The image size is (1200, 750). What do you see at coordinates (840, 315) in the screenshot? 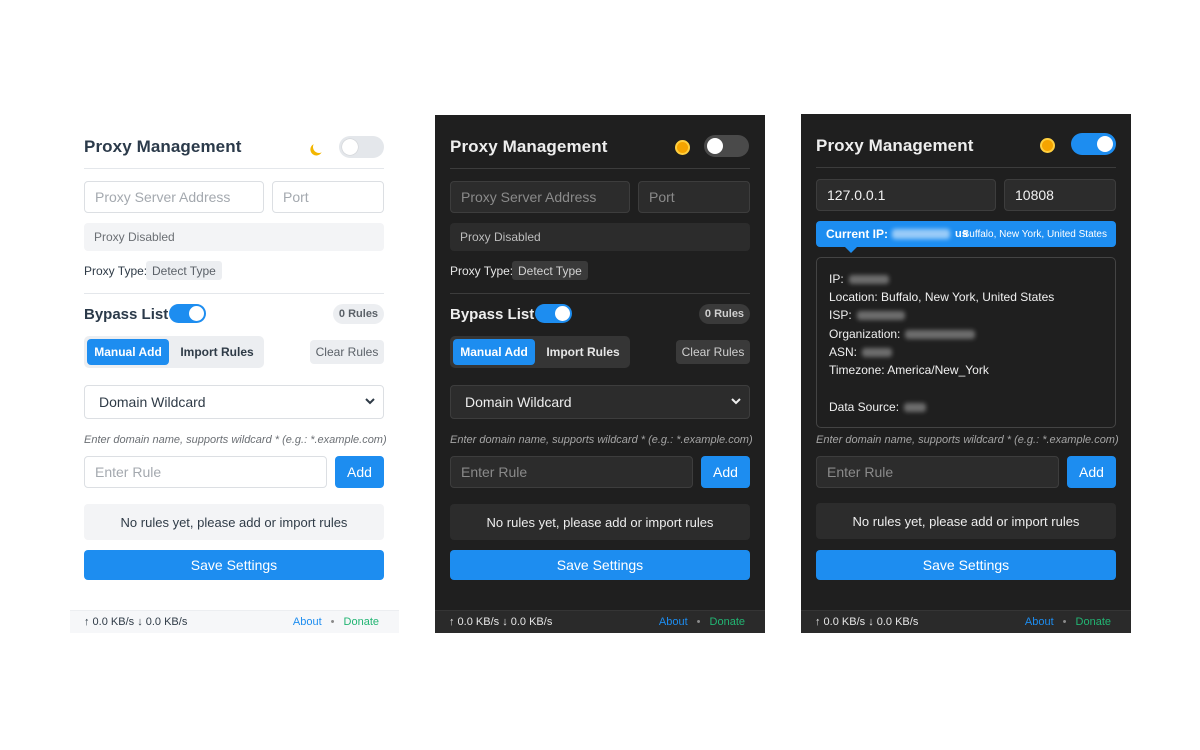
I see `info-isp-label: ISP:` at bounding box center [840, 315].